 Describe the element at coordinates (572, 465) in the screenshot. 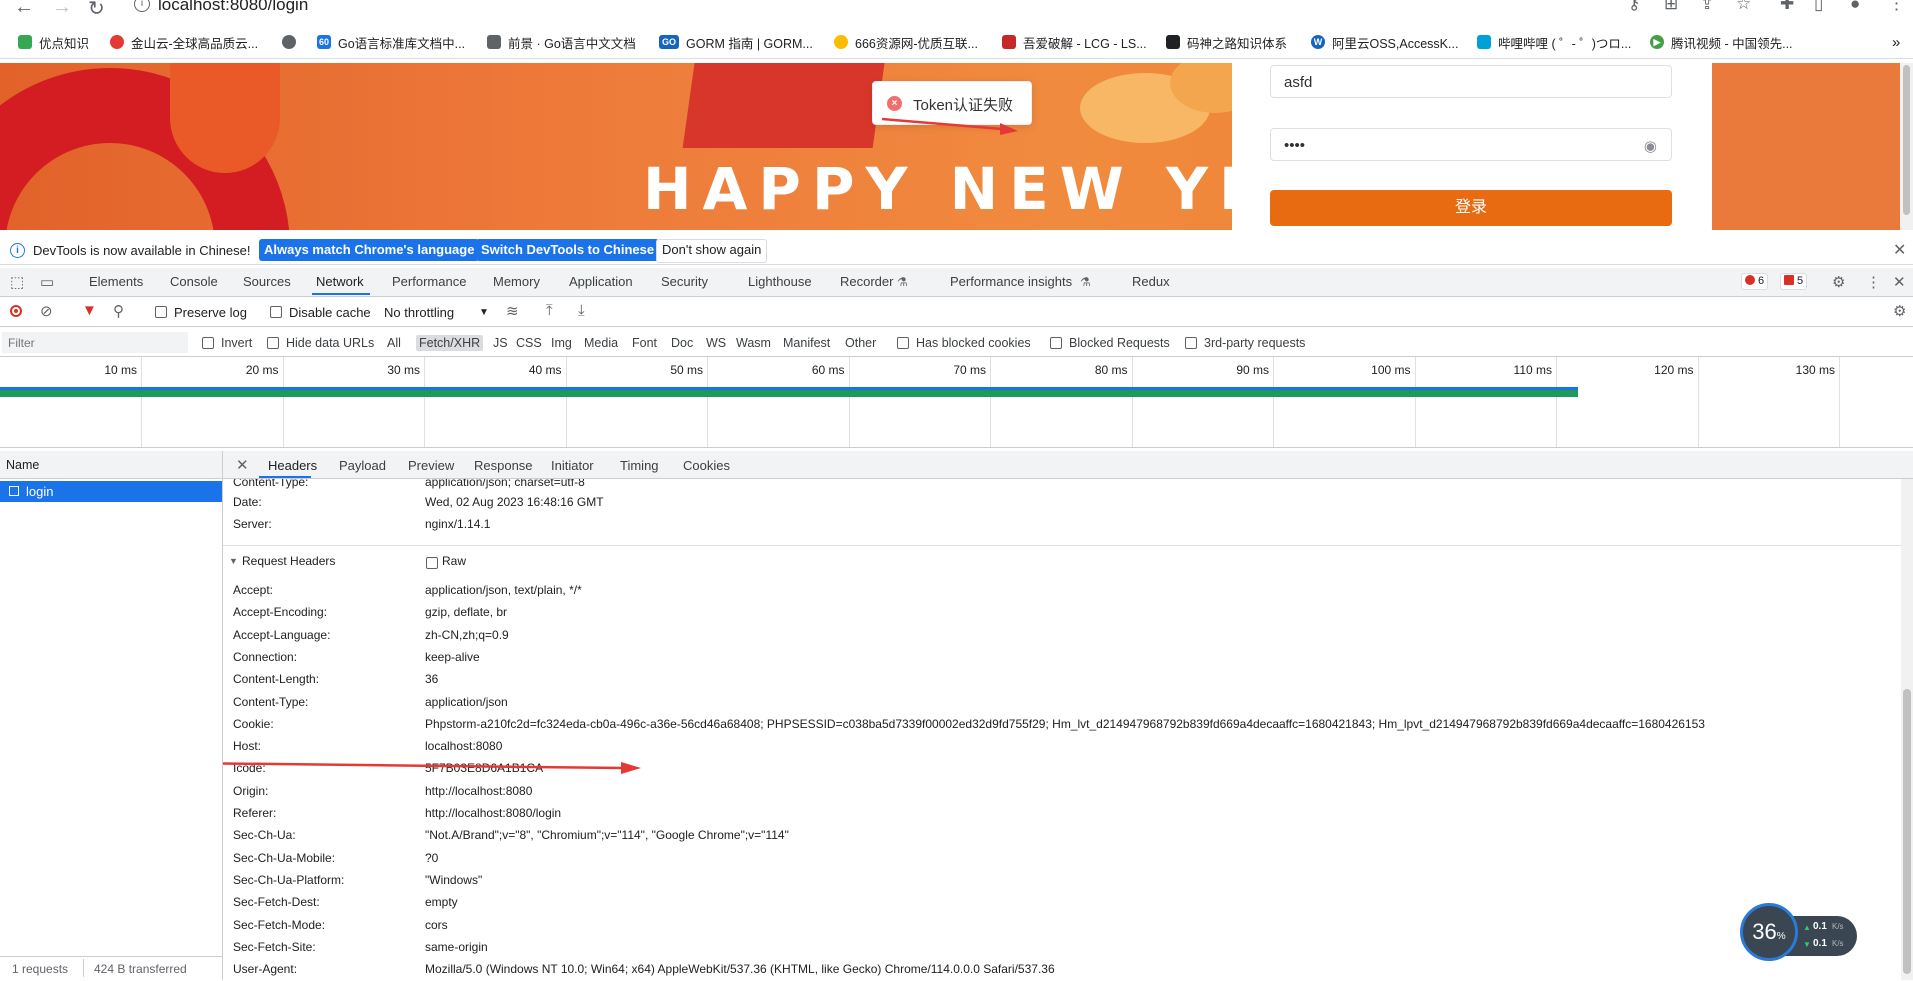

I see `tab-initiator: Initiator` at that location.